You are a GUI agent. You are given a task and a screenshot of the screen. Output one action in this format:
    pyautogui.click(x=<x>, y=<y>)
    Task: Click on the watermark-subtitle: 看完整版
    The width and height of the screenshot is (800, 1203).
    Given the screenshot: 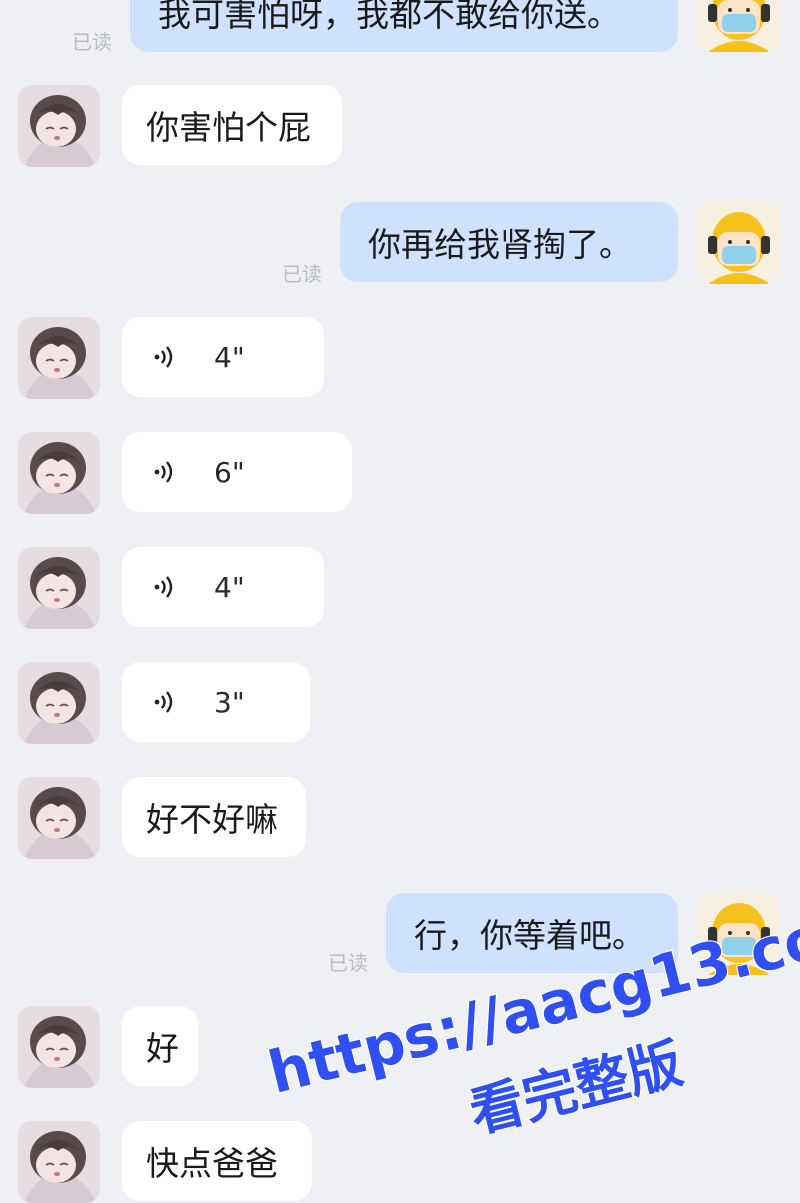 What is the action you would take?
    pyautogui.click(x=576, y=1088)
    